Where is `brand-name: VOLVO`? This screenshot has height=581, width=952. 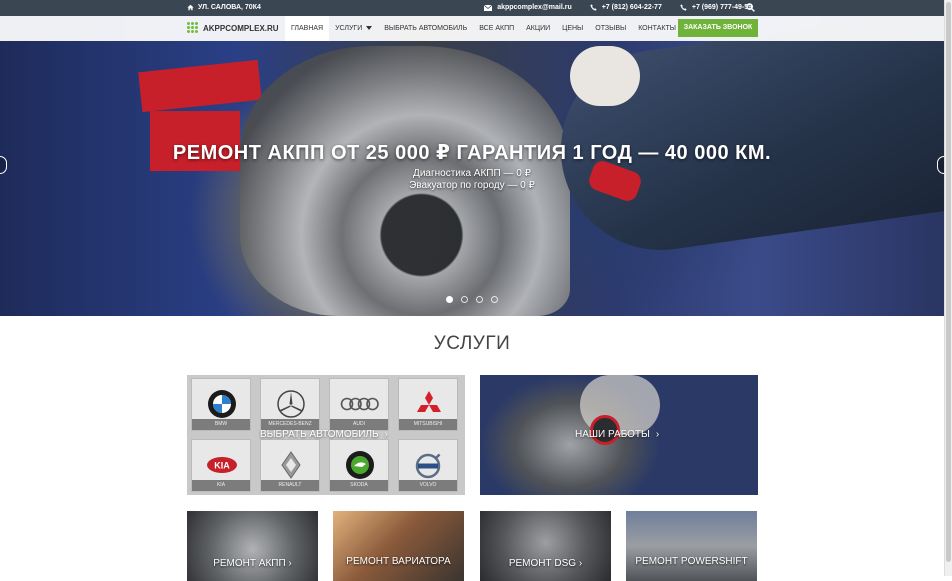 brand-name: VOLVO is located at coordinates (428, 485).